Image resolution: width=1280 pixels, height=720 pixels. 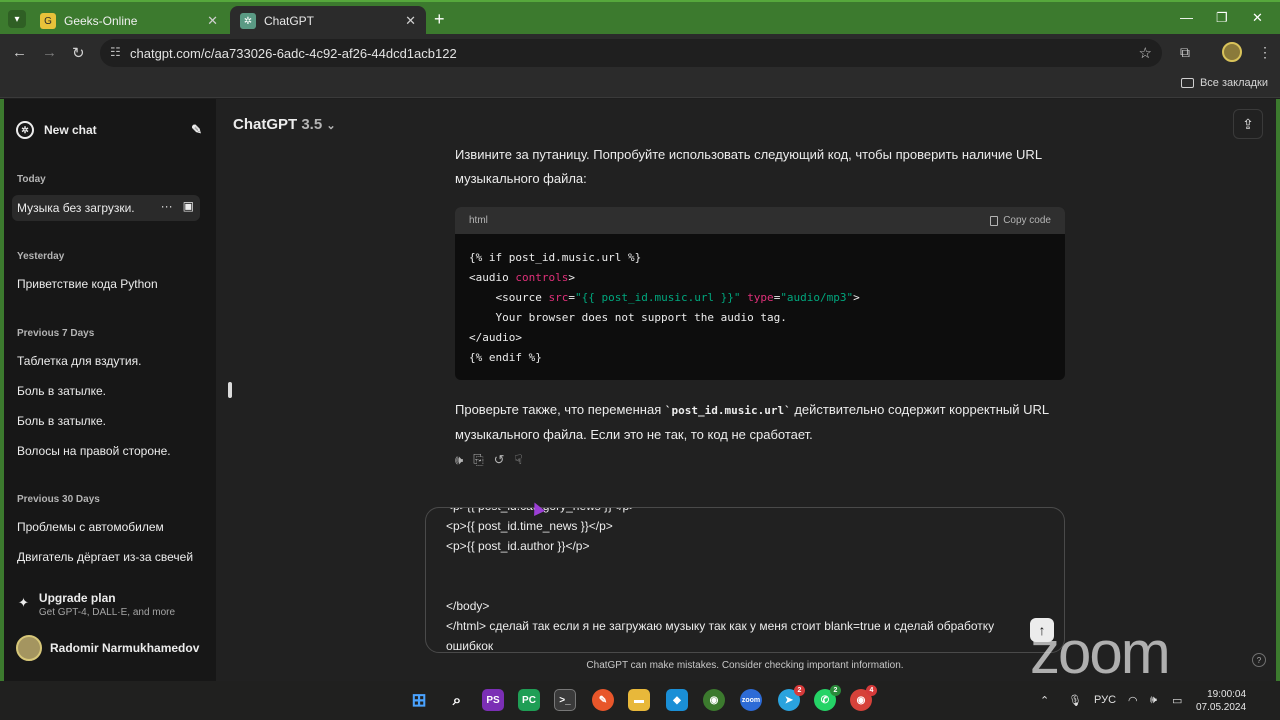 What do you see at coordinates (565, 700) in the screenshot?
I see `terminal-icon: >_` at bounding box center [565, 700].